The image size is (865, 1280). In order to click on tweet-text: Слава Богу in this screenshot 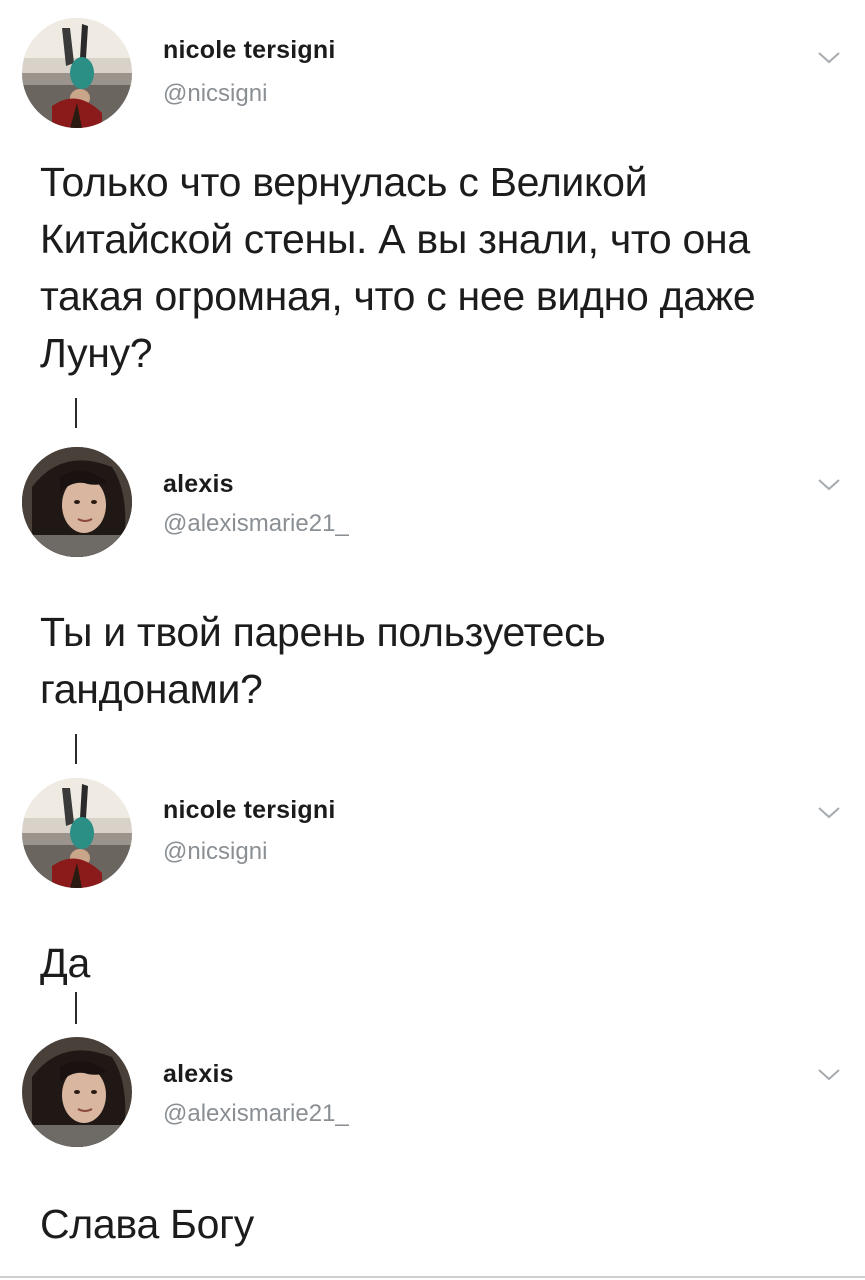, I will do `click(147, 1224)`.